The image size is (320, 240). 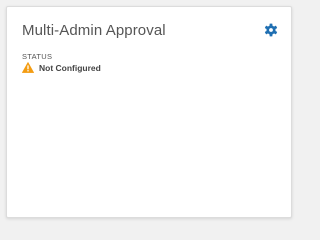 What do you see at coordinates (28, 67) in the screenshot?
I see `warning-triangle-icon` at bounding box center [28, 67].